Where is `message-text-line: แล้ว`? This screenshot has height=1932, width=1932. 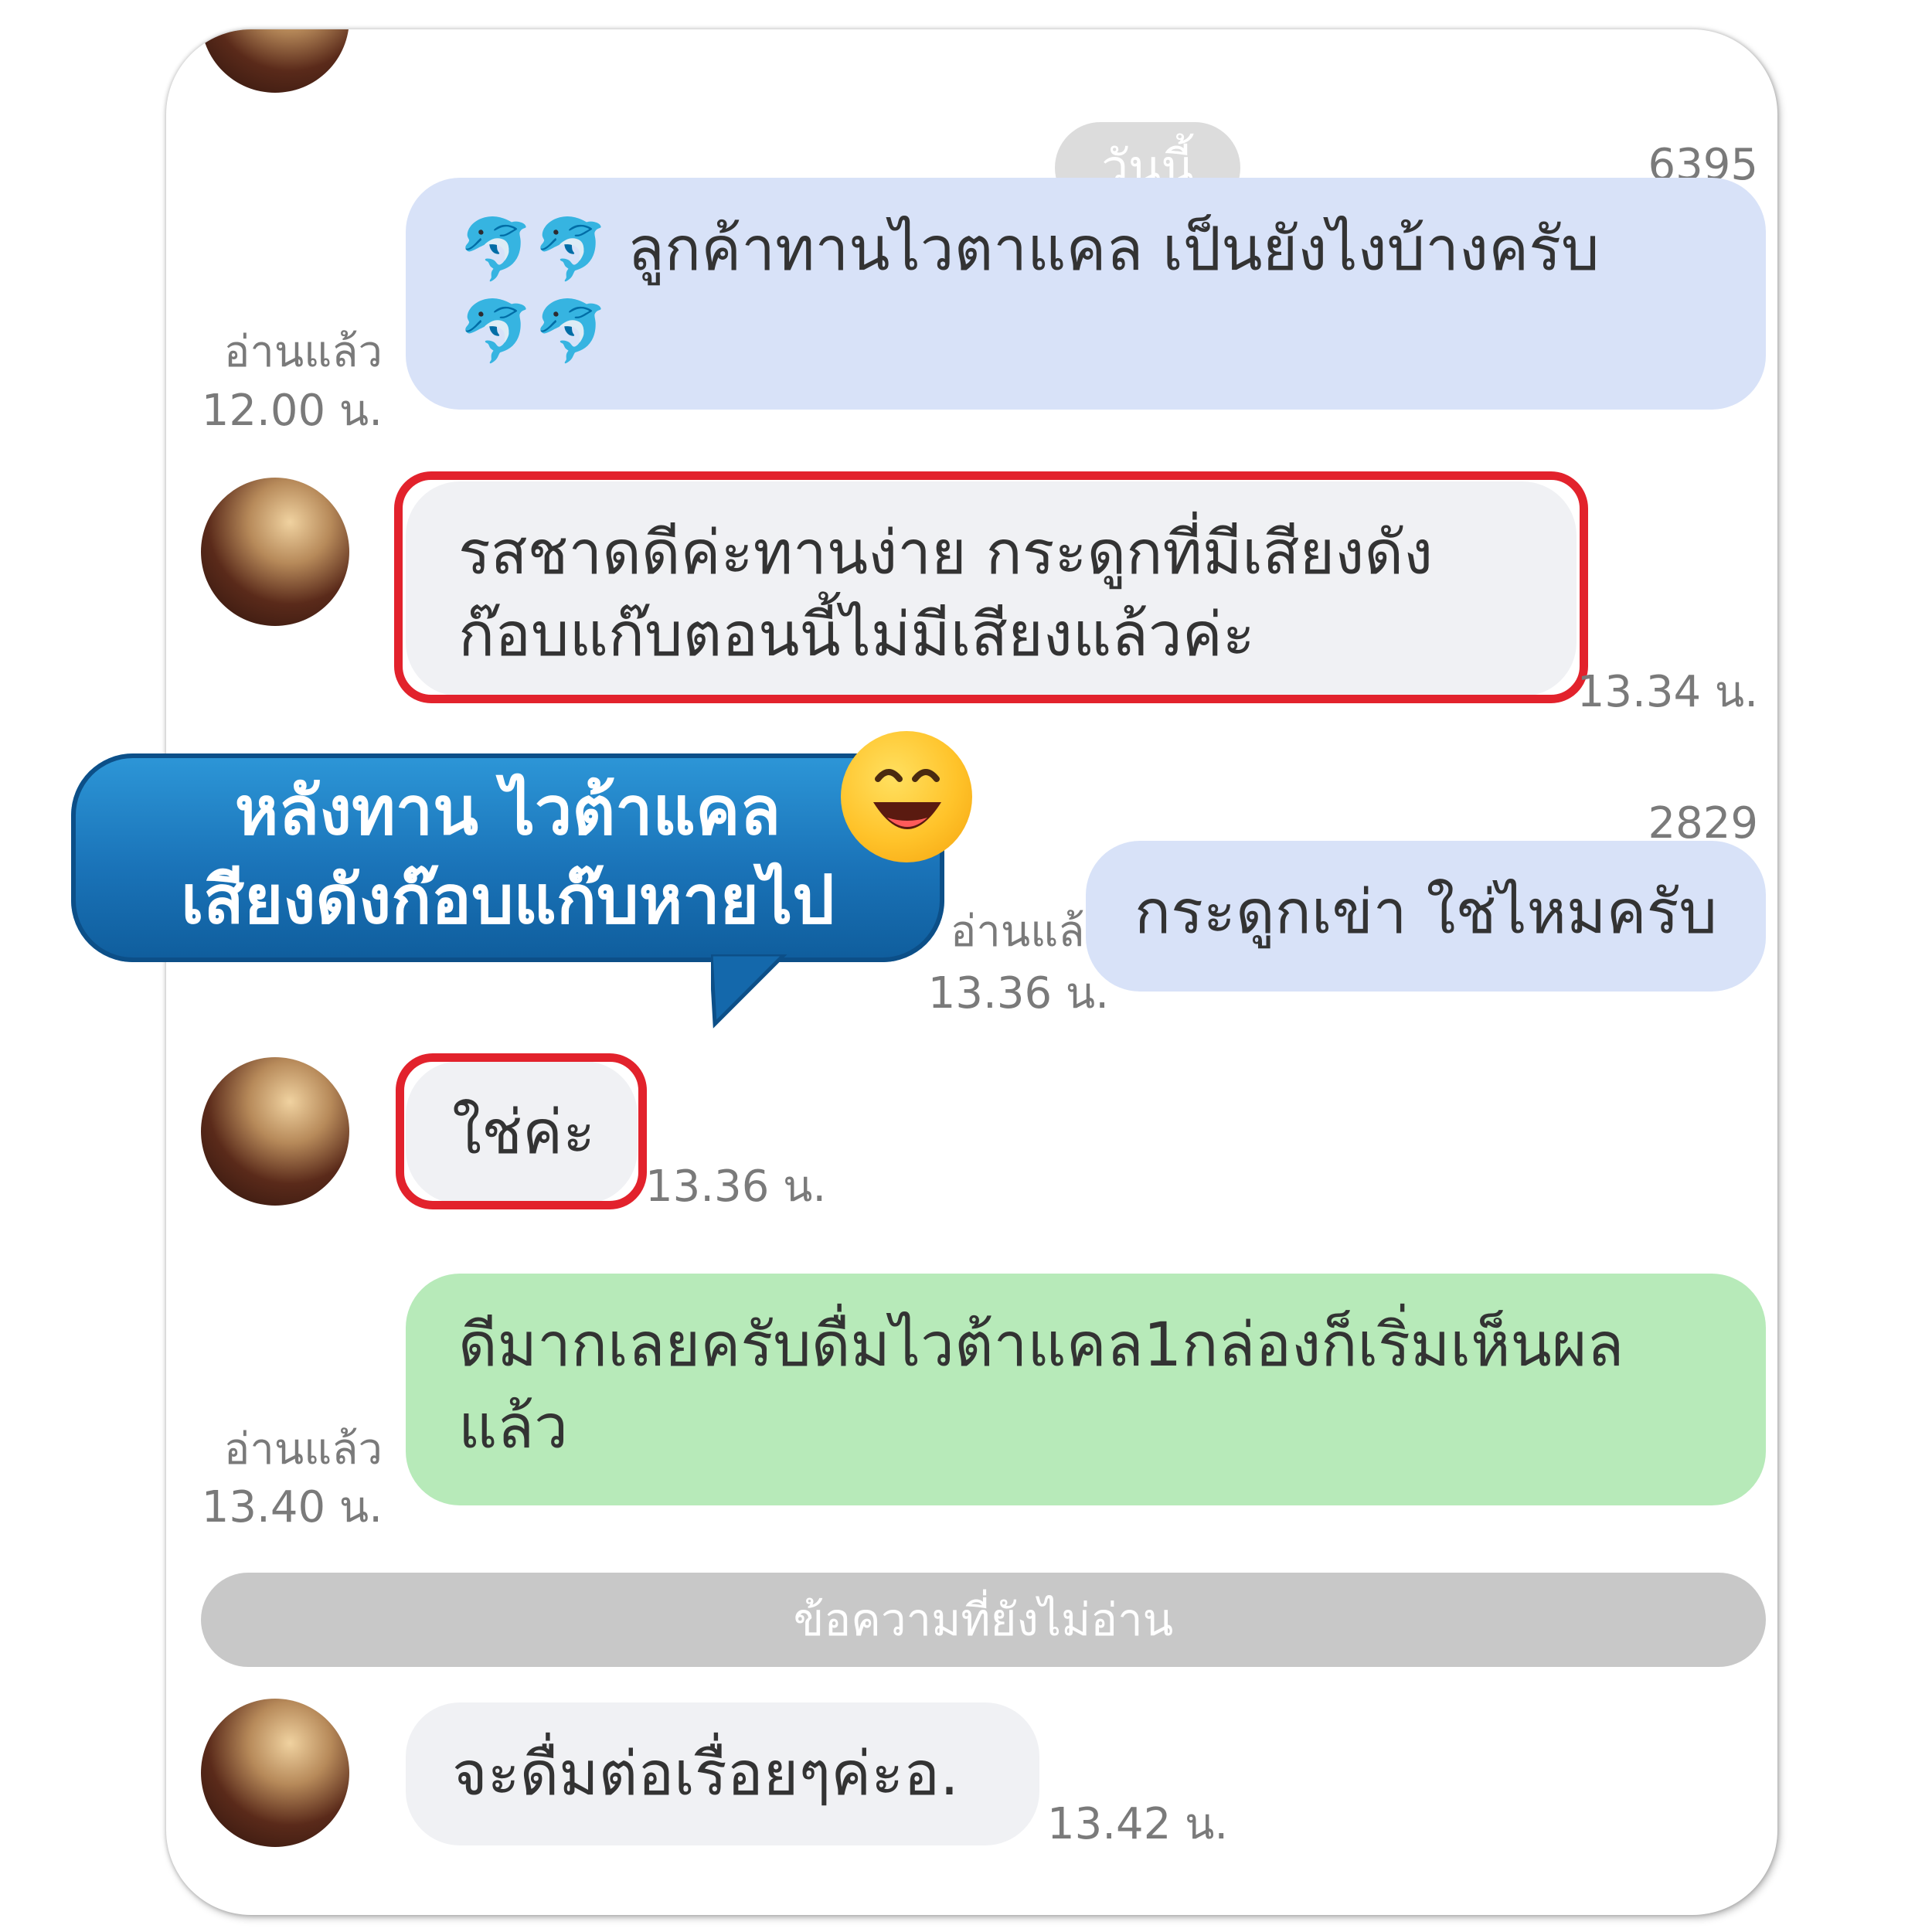 message-text-line: แล้ว is located at coordinates (513, 1427).